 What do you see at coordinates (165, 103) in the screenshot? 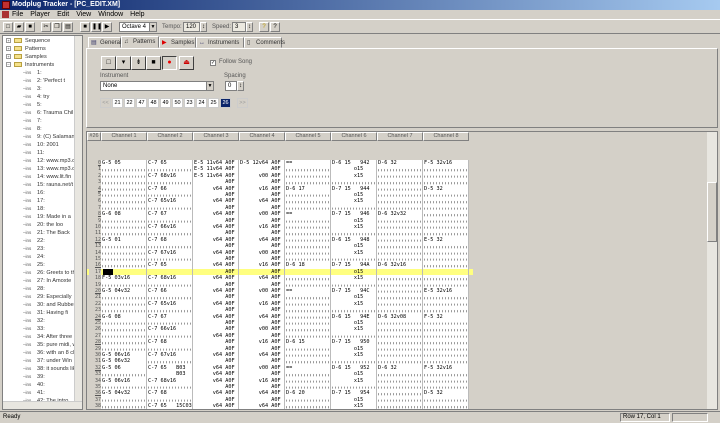
I see `order-item: 49` at bounding box center [165, 103].